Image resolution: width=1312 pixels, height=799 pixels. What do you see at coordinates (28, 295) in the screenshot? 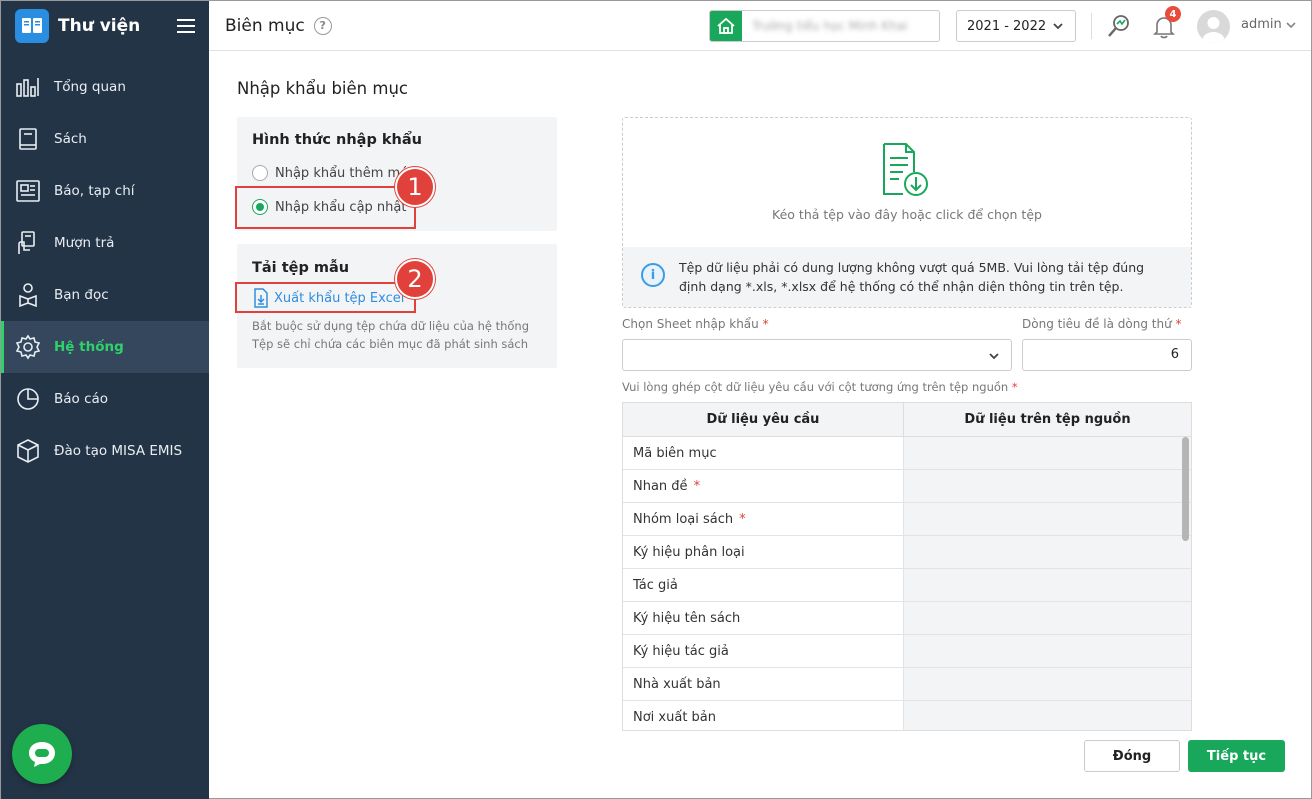
I see `reader-icon` at bounding box center [28, 295].